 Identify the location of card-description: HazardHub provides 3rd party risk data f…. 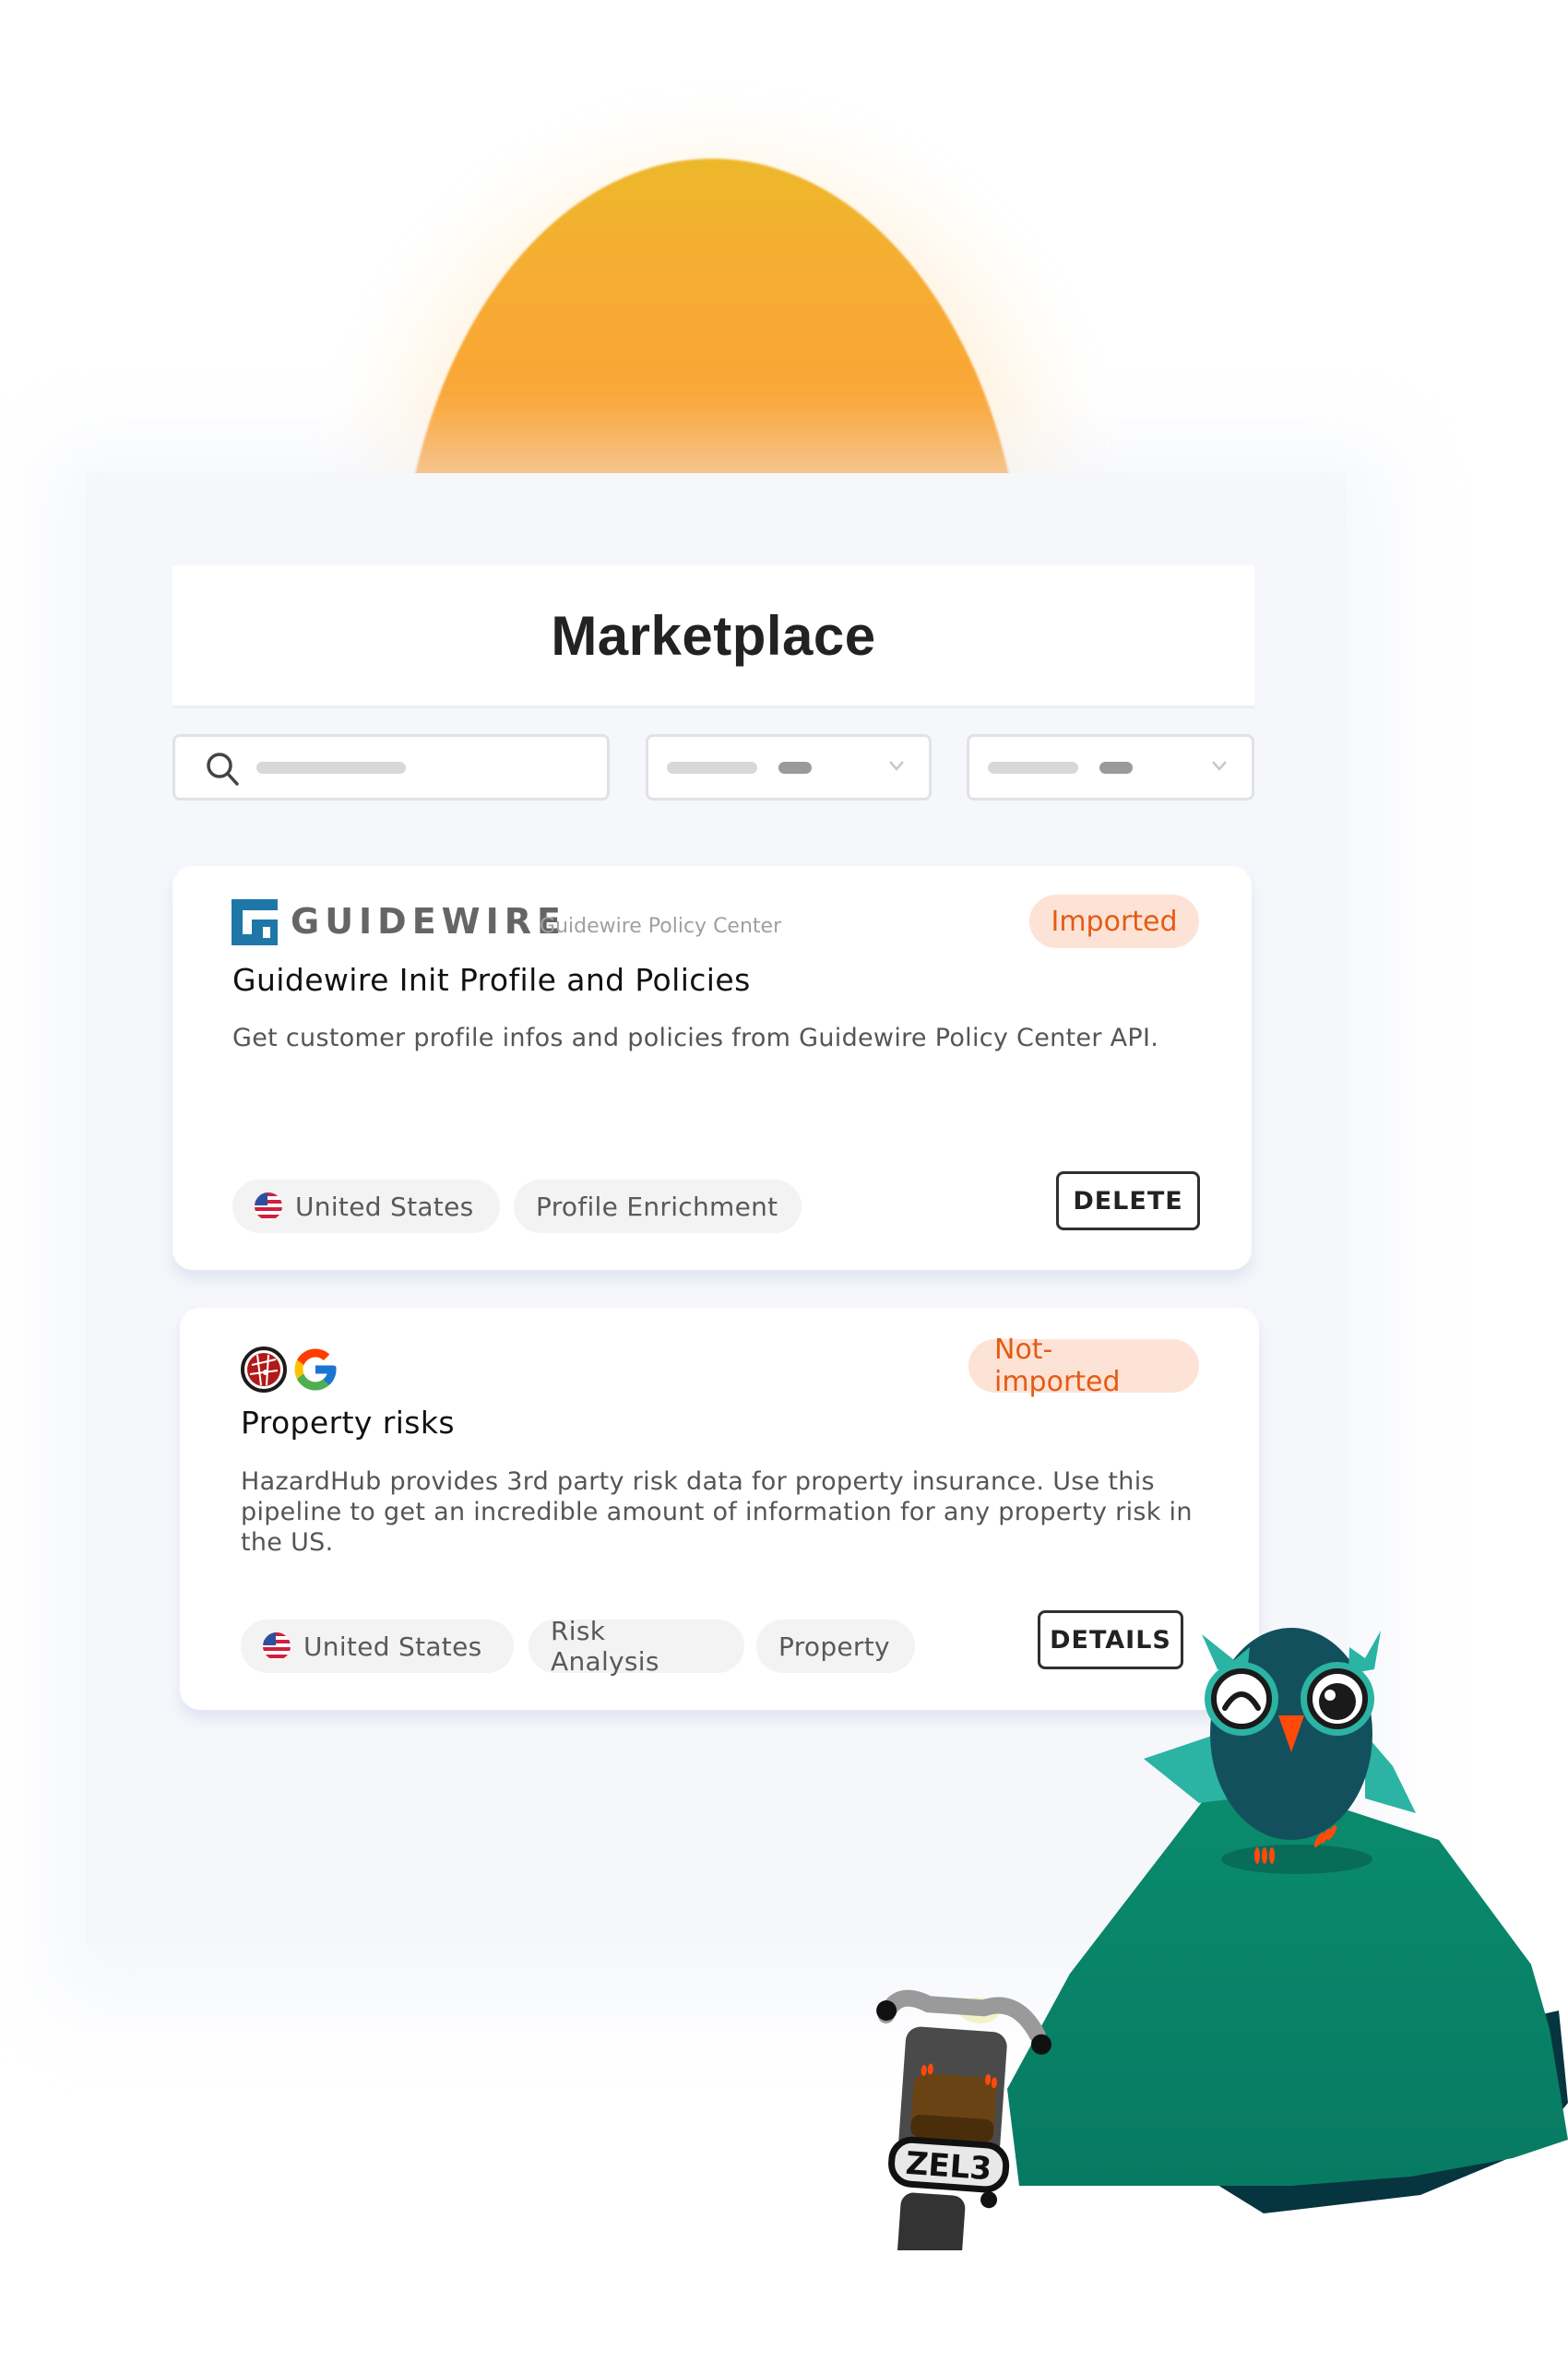
(717, 1512).